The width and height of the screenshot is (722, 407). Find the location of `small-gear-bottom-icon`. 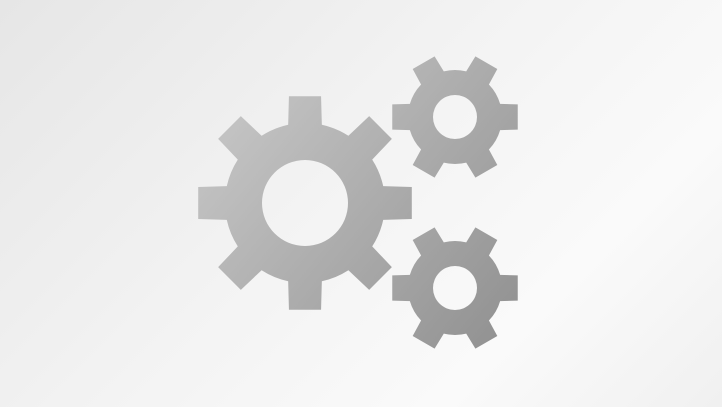

small-gear-bottom-icon is located at coordinates (455, 288).